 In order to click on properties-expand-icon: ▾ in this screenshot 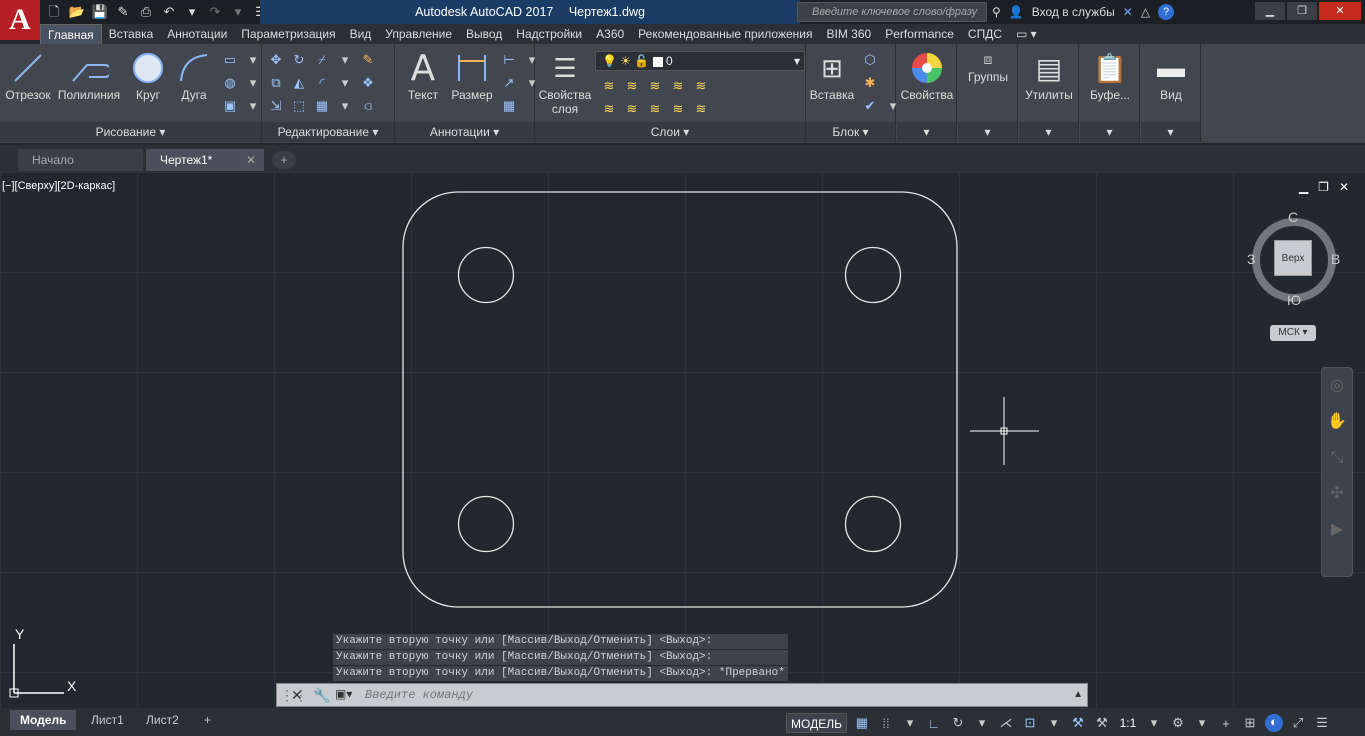, I will do `click(926, 132)`.